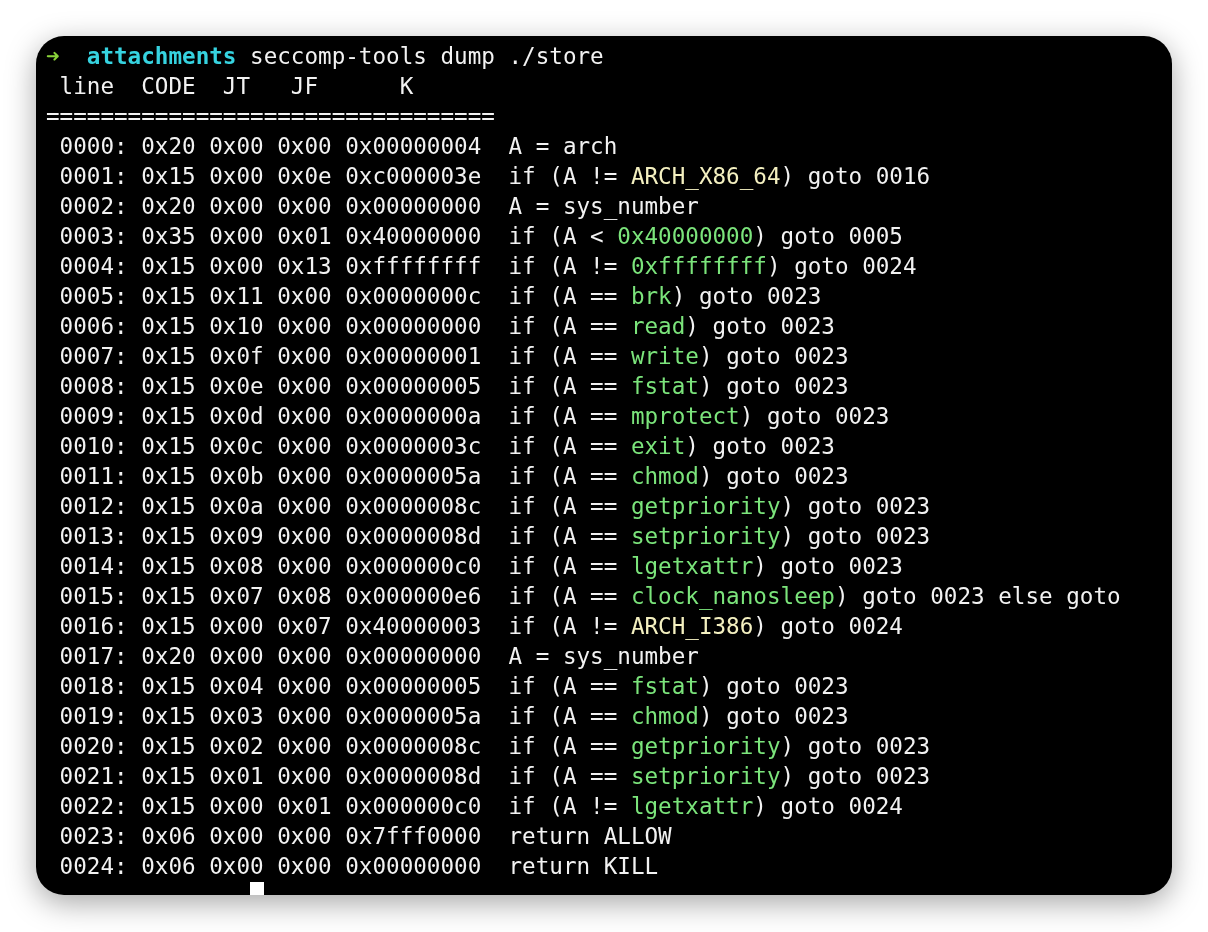  I want to click on command-text: seccomp-tools dump ./store, so click(427, 56).